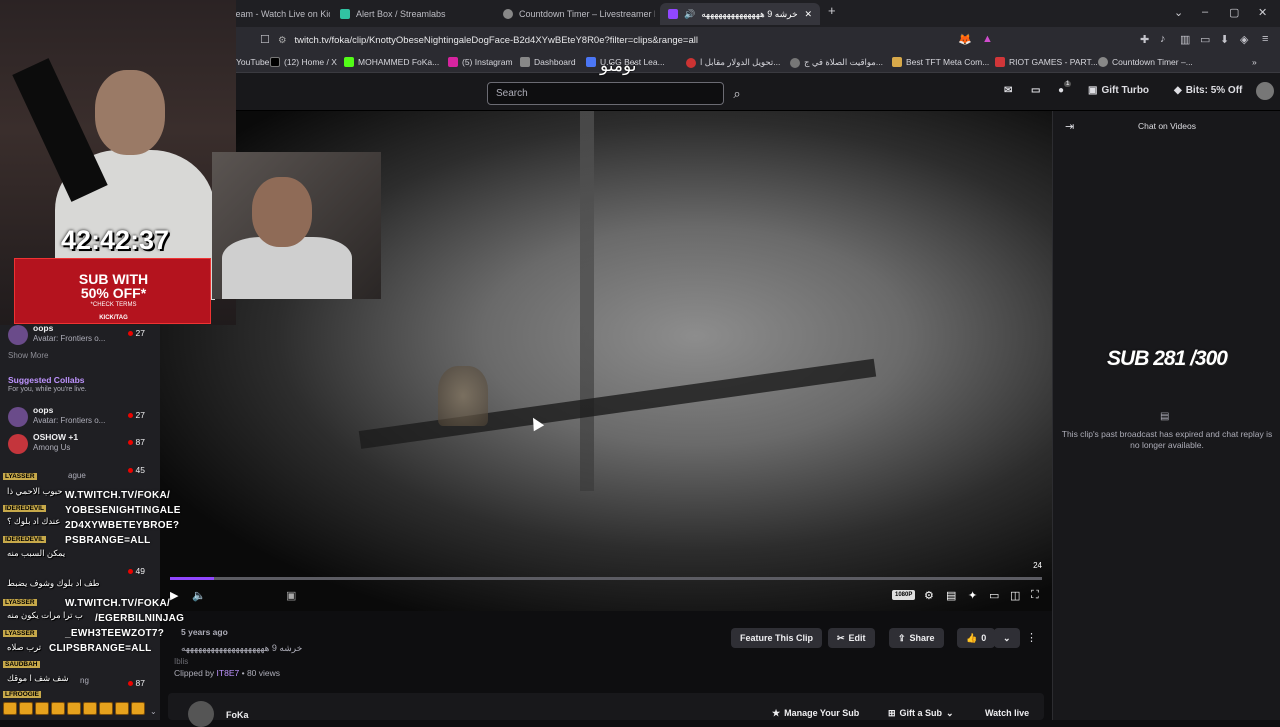 The width and height of the screenshot is (1280, 727). Describe the element at coordinates (555, 62) in the screenshot. I see `bookmark-label: Dashboard` at that location.